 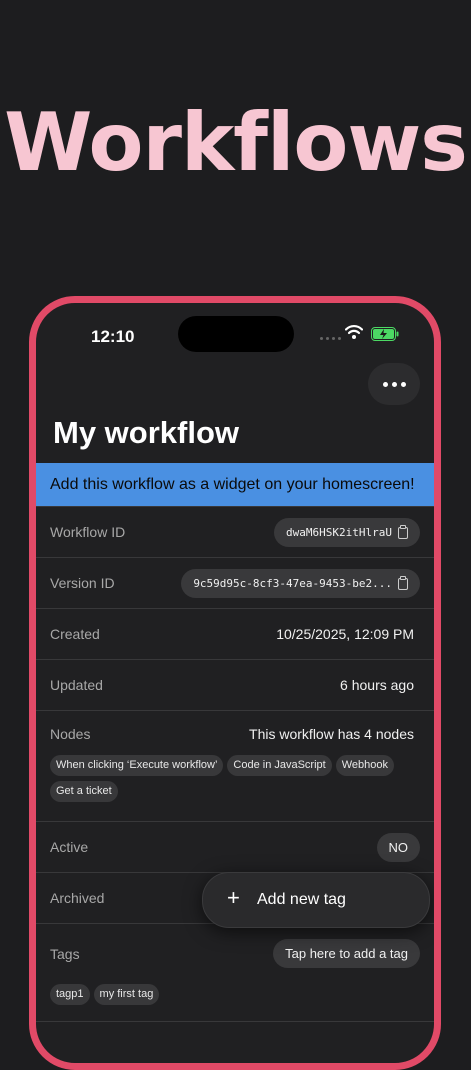 I want to click on row-updated: Updated 6 hours ago, so click(x=235, y=684).